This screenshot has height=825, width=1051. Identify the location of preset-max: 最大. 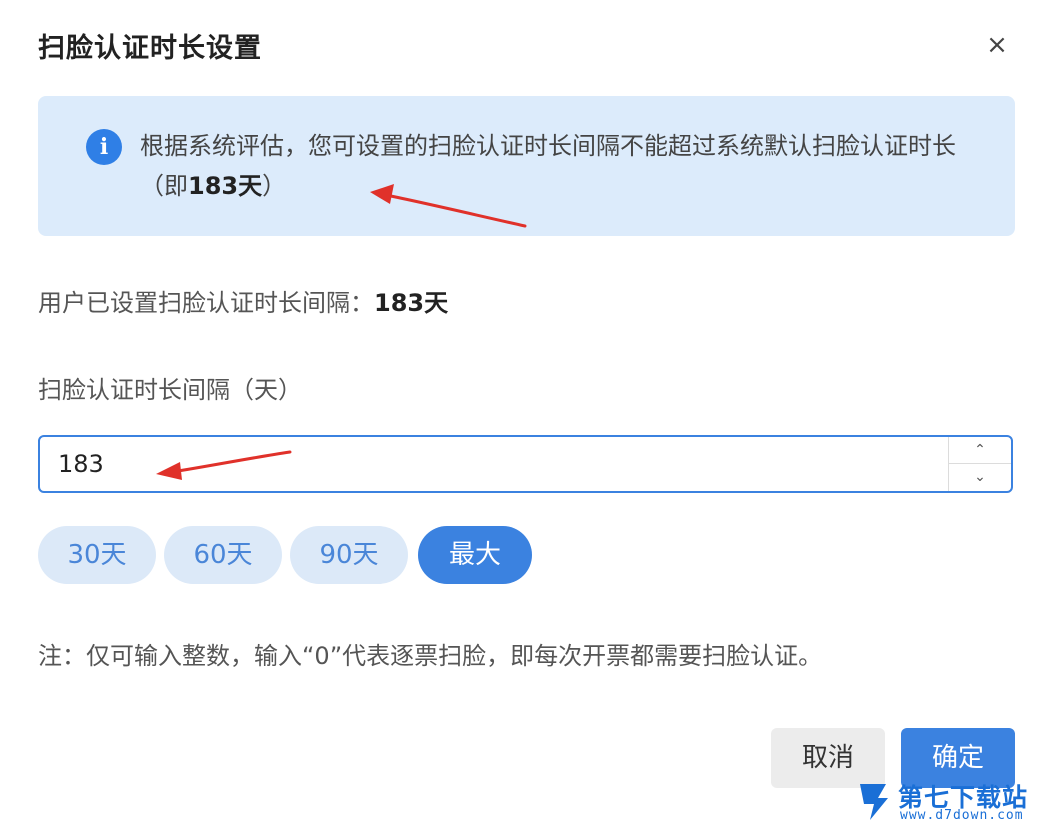
(475, 555).